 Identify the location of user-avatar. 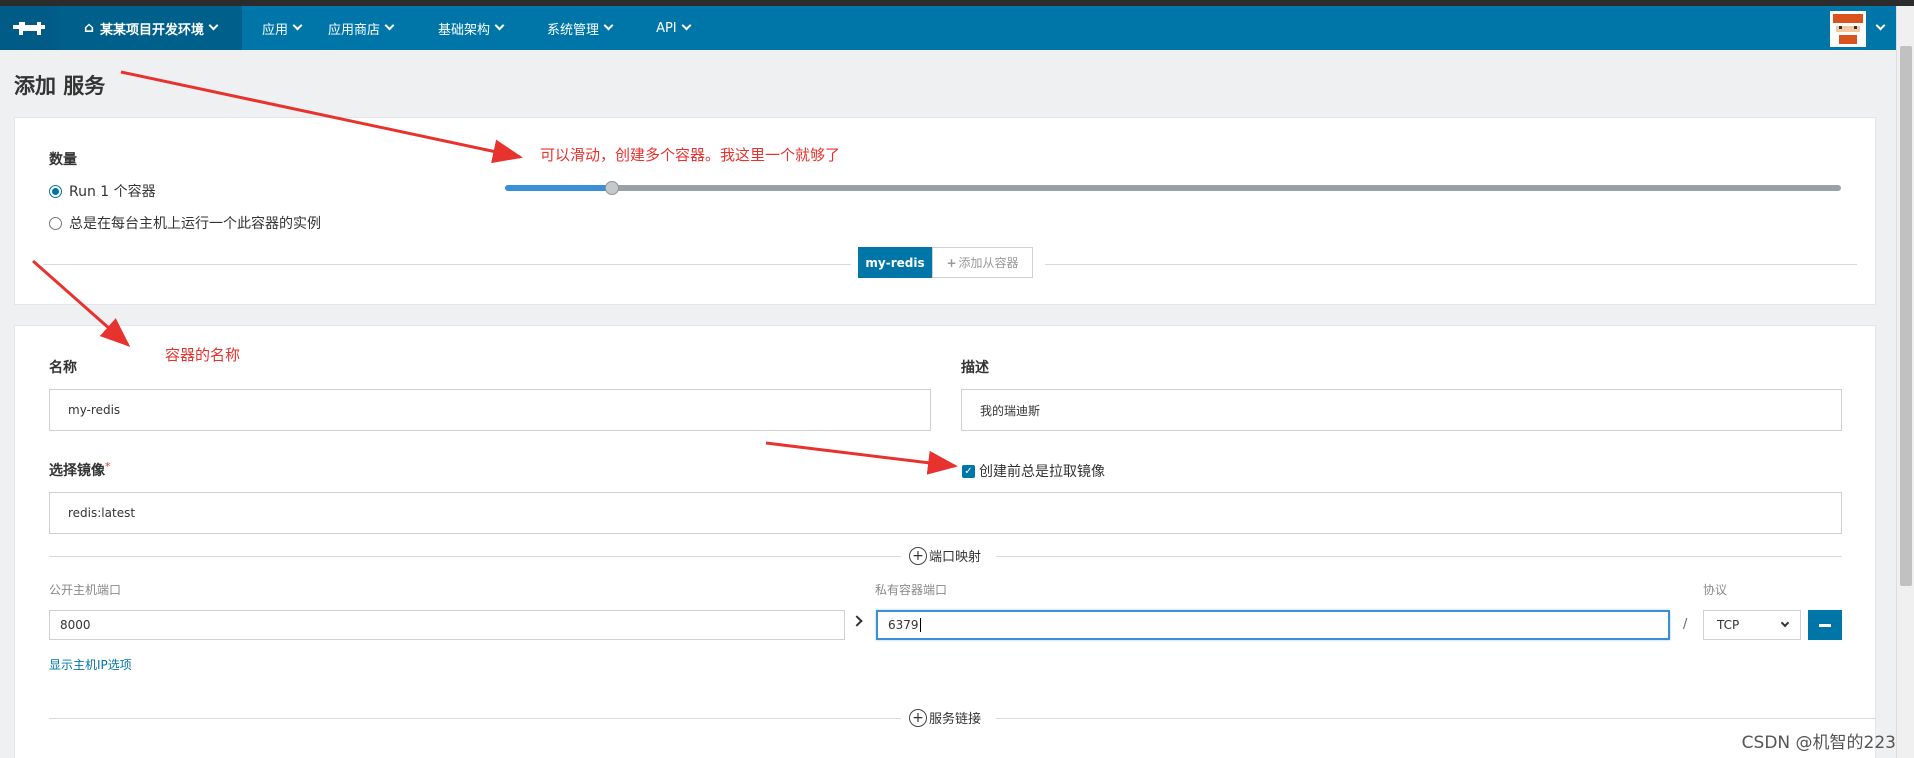
(1848, 29).